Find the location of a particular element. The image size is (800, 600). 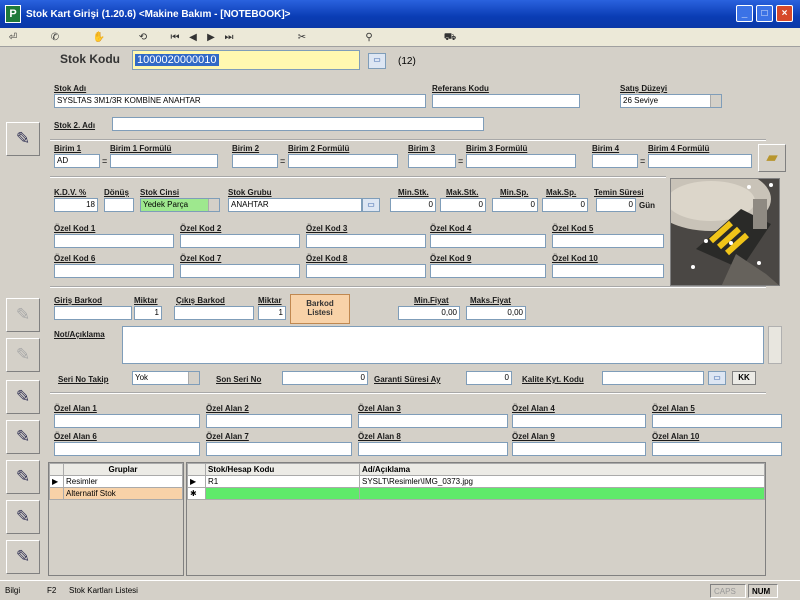

search-icon: ⚲ is located at coordinates (369, 37).